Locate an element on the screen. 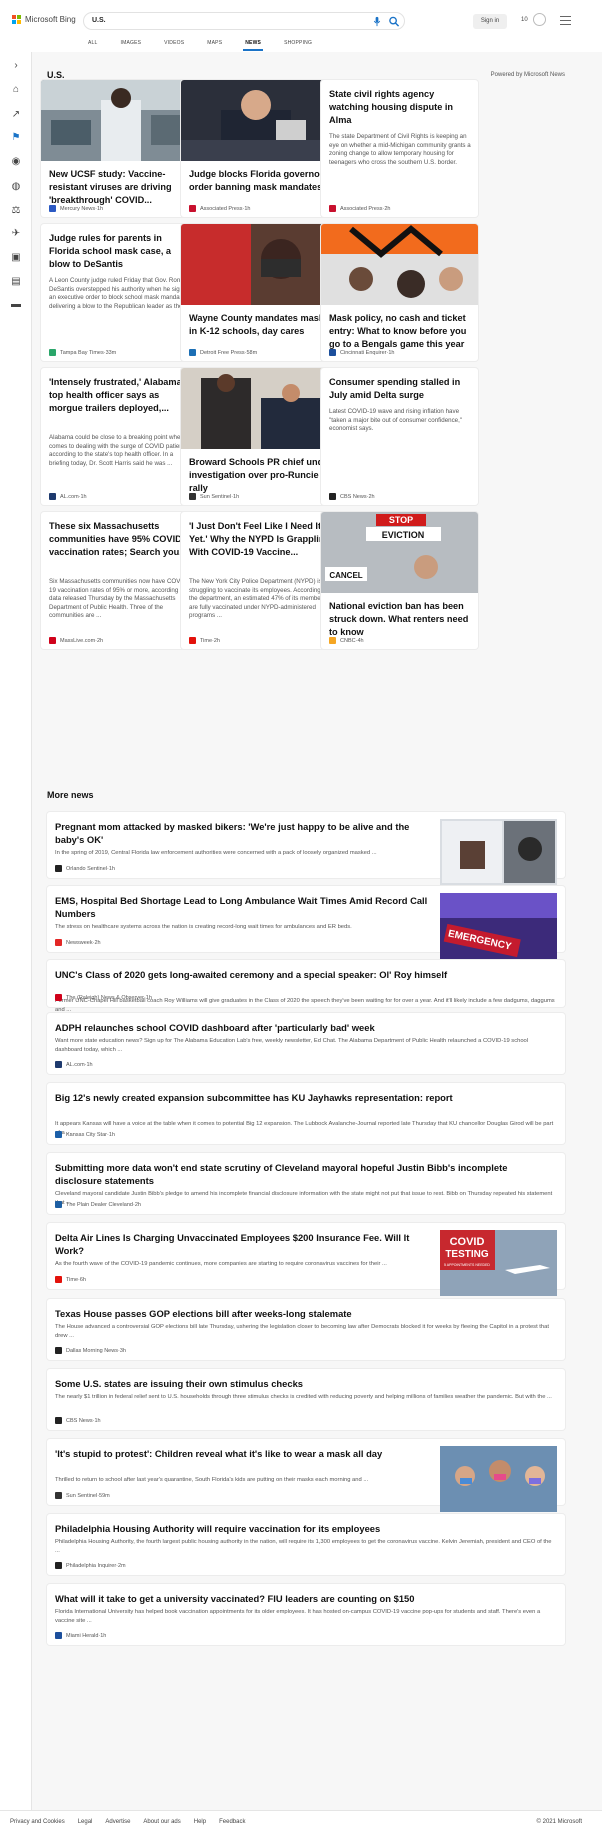 Image resolution: width=602 pixels, height=1833 pixels. trending-icon: ↗ is located at coordinates (16, 115).